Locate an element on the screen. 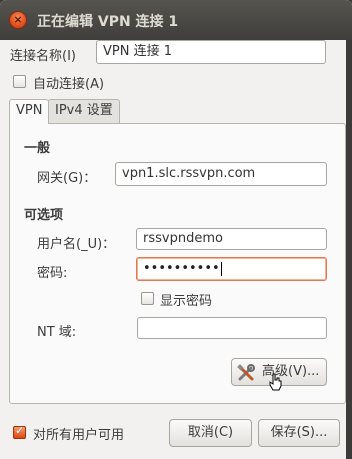 This screenshot has width=352, height=459. title-bar: × 正在编辑 VPN 连接 1 is located at coordinates (176, 20).